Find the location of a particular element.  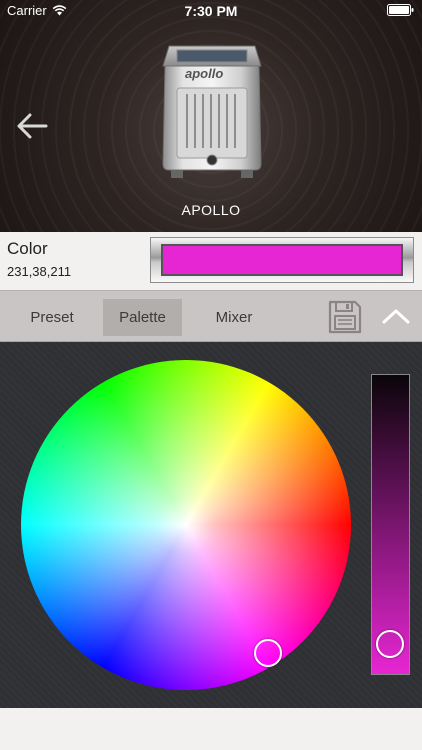

arrow-left-icon is located at coordinates (32, 126).